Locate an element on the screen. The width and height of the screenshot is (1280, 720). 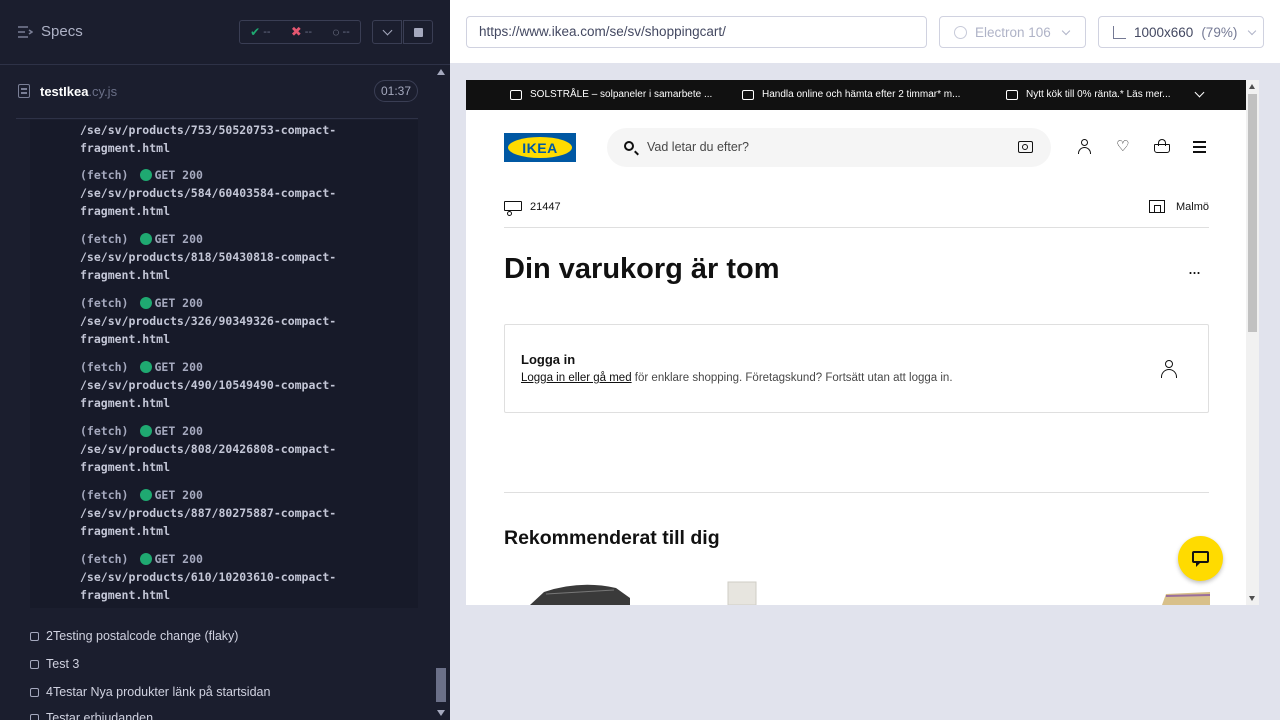
search-input: Vad letar du efter? is located at coordinates (829, 147).